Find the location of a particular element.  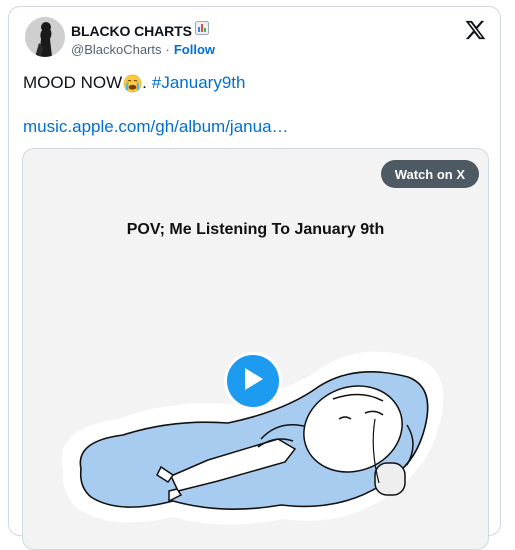

tweet-body: MOOD NOW is located at coordinates (73, 82).